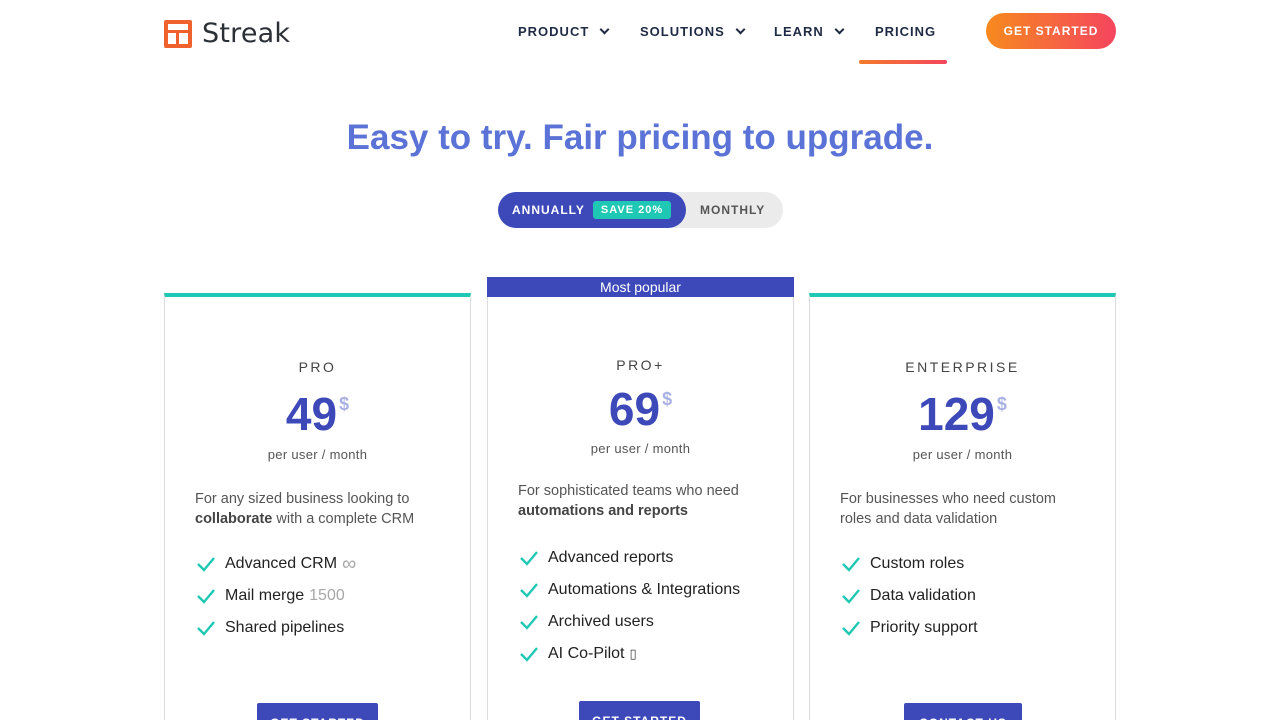 Image resolution: width=1280 pixels, height=720 pixels. What do you see at coordinates (317, 711) in the screenshot?
I see `pro-get-started-button: GET STARTED` at bounding box center [317, 711].